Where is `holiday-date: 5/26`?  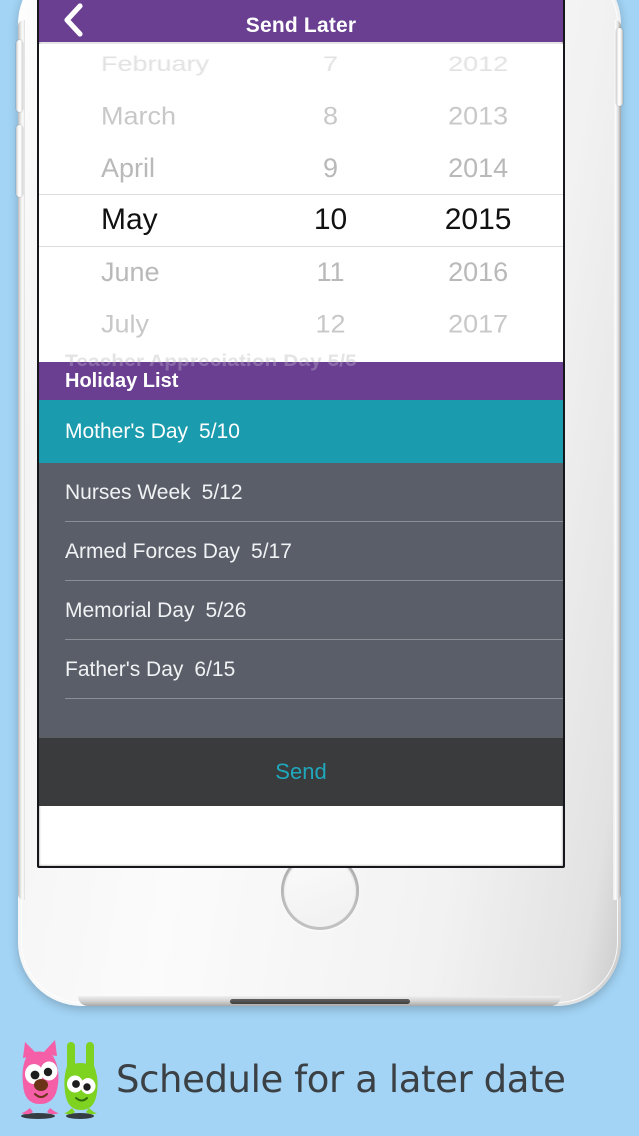
holiday-date: 5/26 is located at coordinates (226, 610).